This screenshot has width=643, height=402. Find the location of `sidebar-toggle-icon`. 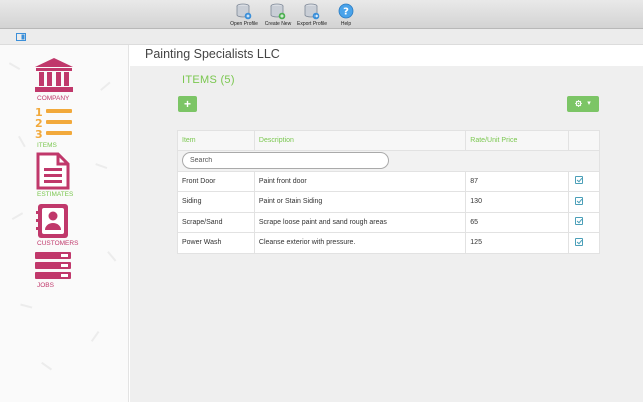

sidebar-toggle-icon is located at coordinates (21, 37).